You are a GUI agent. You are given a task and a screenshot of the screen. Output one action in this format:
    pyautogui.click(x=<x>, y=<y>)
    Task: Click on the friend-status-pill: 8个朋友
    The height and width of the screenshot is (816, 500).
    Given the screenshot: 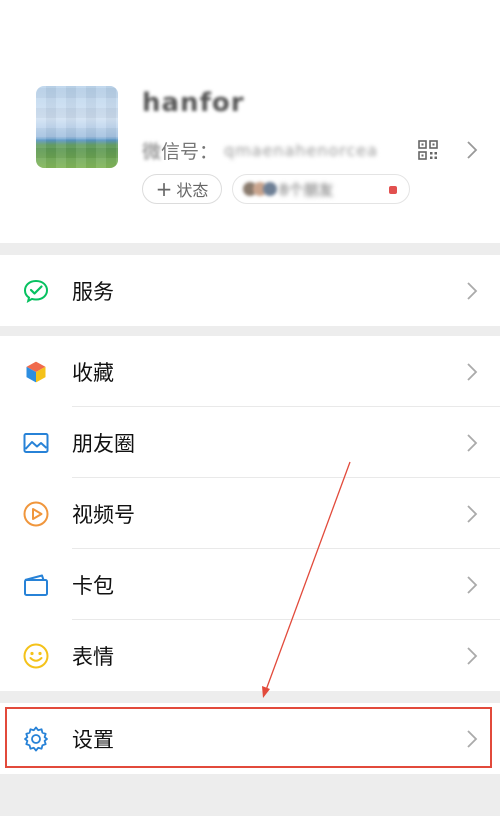 What is the action you would take?
    pyautogui.click(x=321, y=189)
    